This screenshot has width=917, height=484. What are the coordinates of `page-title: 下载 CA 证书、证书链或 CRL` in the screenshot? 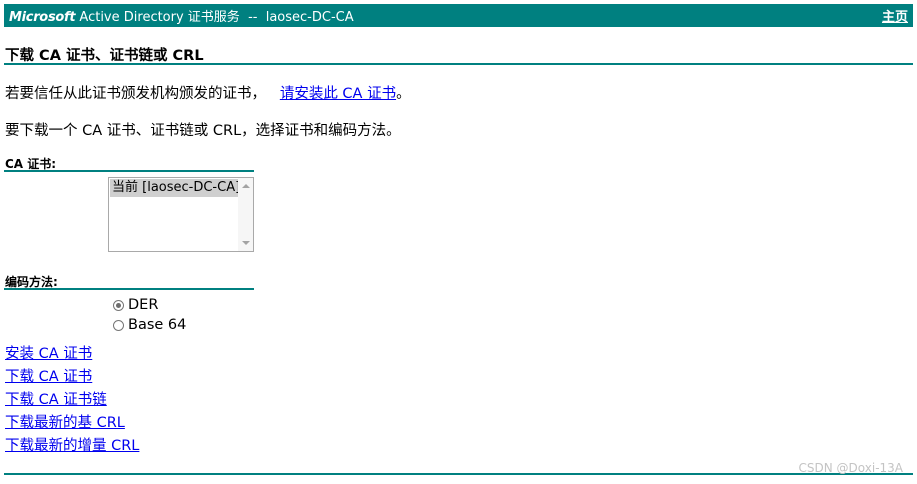 It's located at (104, 56).